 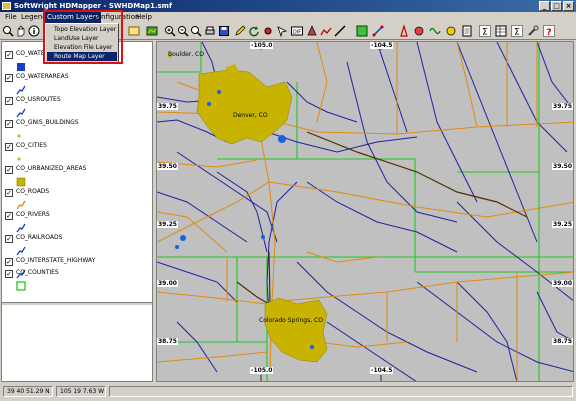 I want to click on layer-tool-icon, so click(x=134, y=31).